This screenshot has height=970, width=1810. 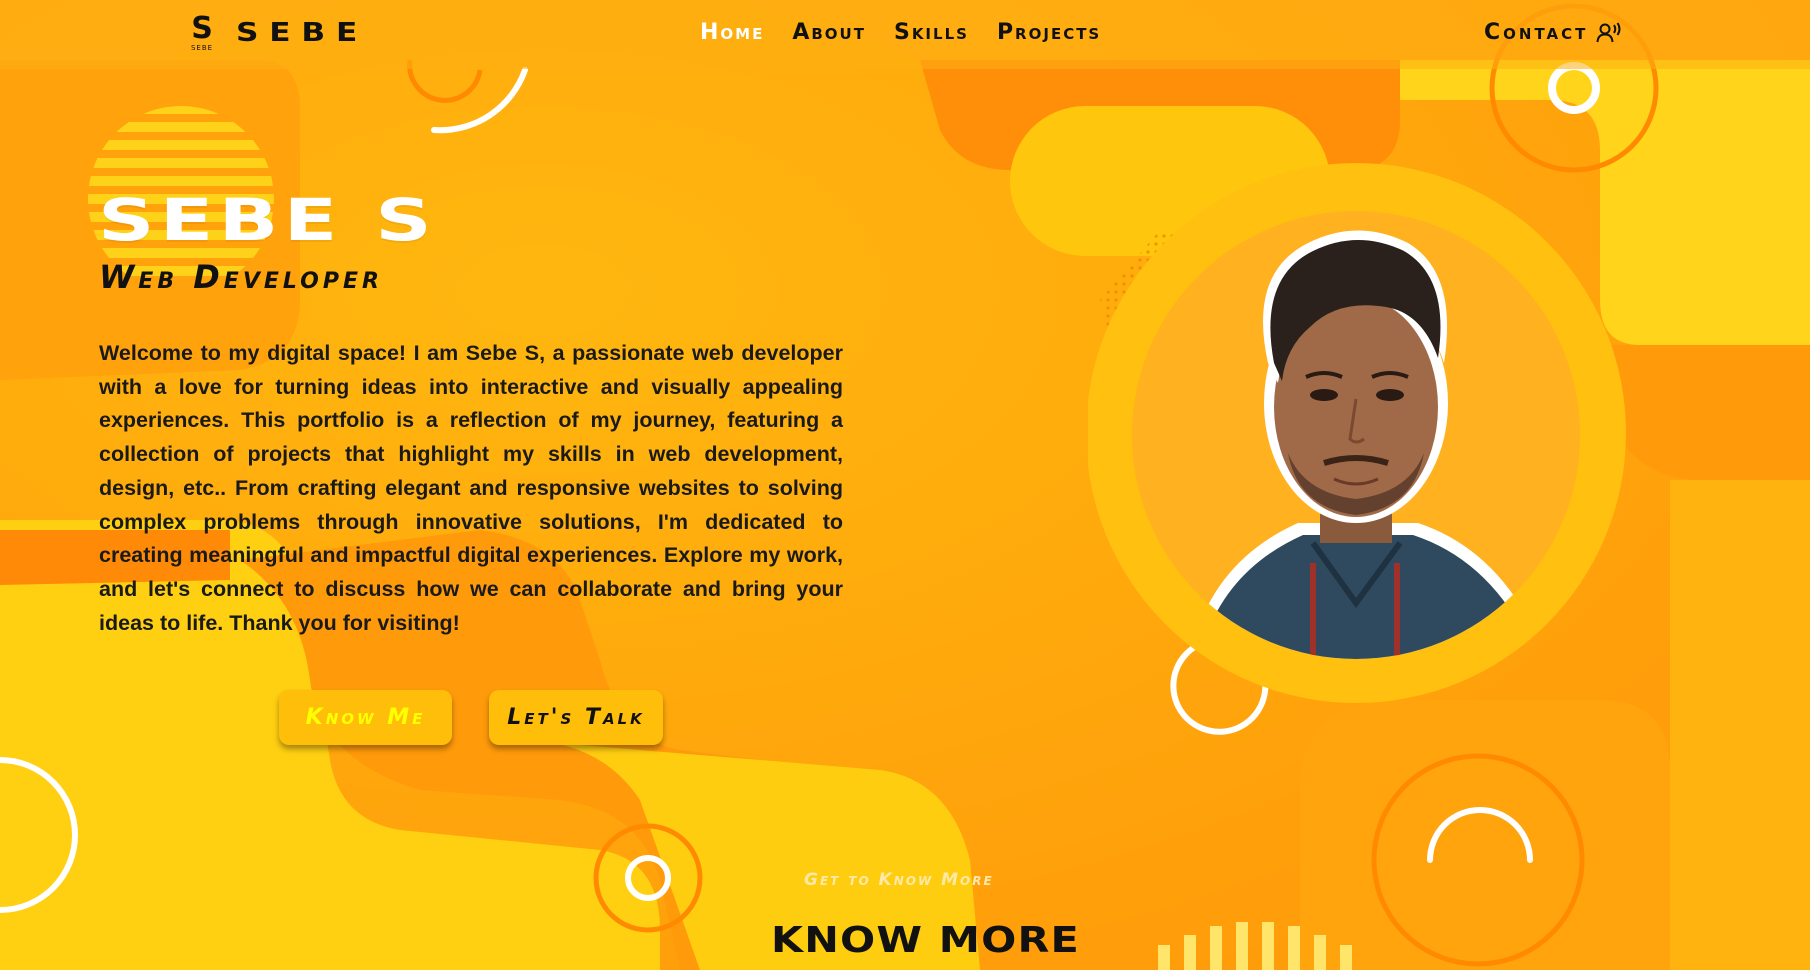 I want to click on site-logo: S SEBE SEBE, so click(x=271, y=32).